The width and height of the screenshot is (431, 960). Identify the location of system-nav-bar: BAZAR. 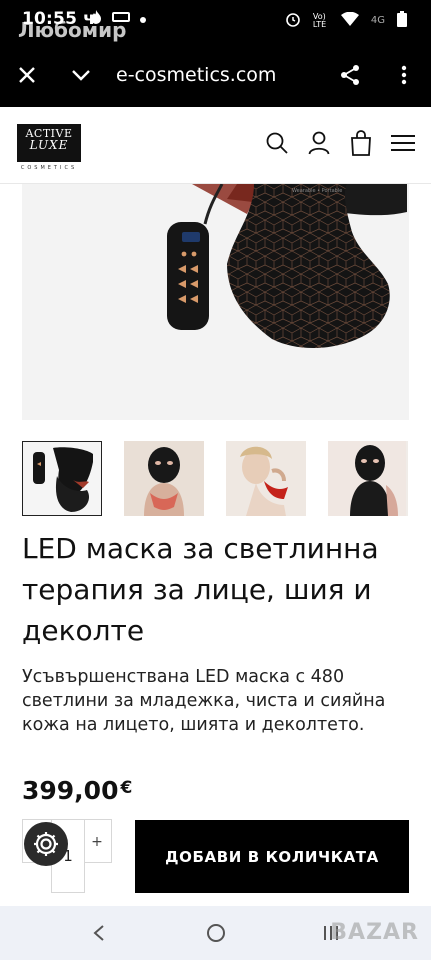
(215, 933).